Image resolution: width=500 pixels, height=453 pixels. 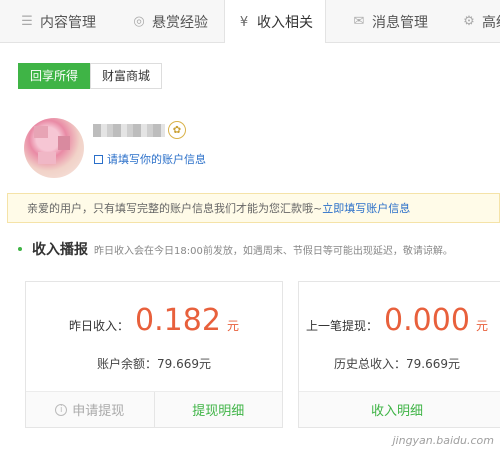 What do you see at coordinates (154, 364) in the screenshot?
I see `account-balance: 账户余额：79.669元` at bounding box center [154, 364].